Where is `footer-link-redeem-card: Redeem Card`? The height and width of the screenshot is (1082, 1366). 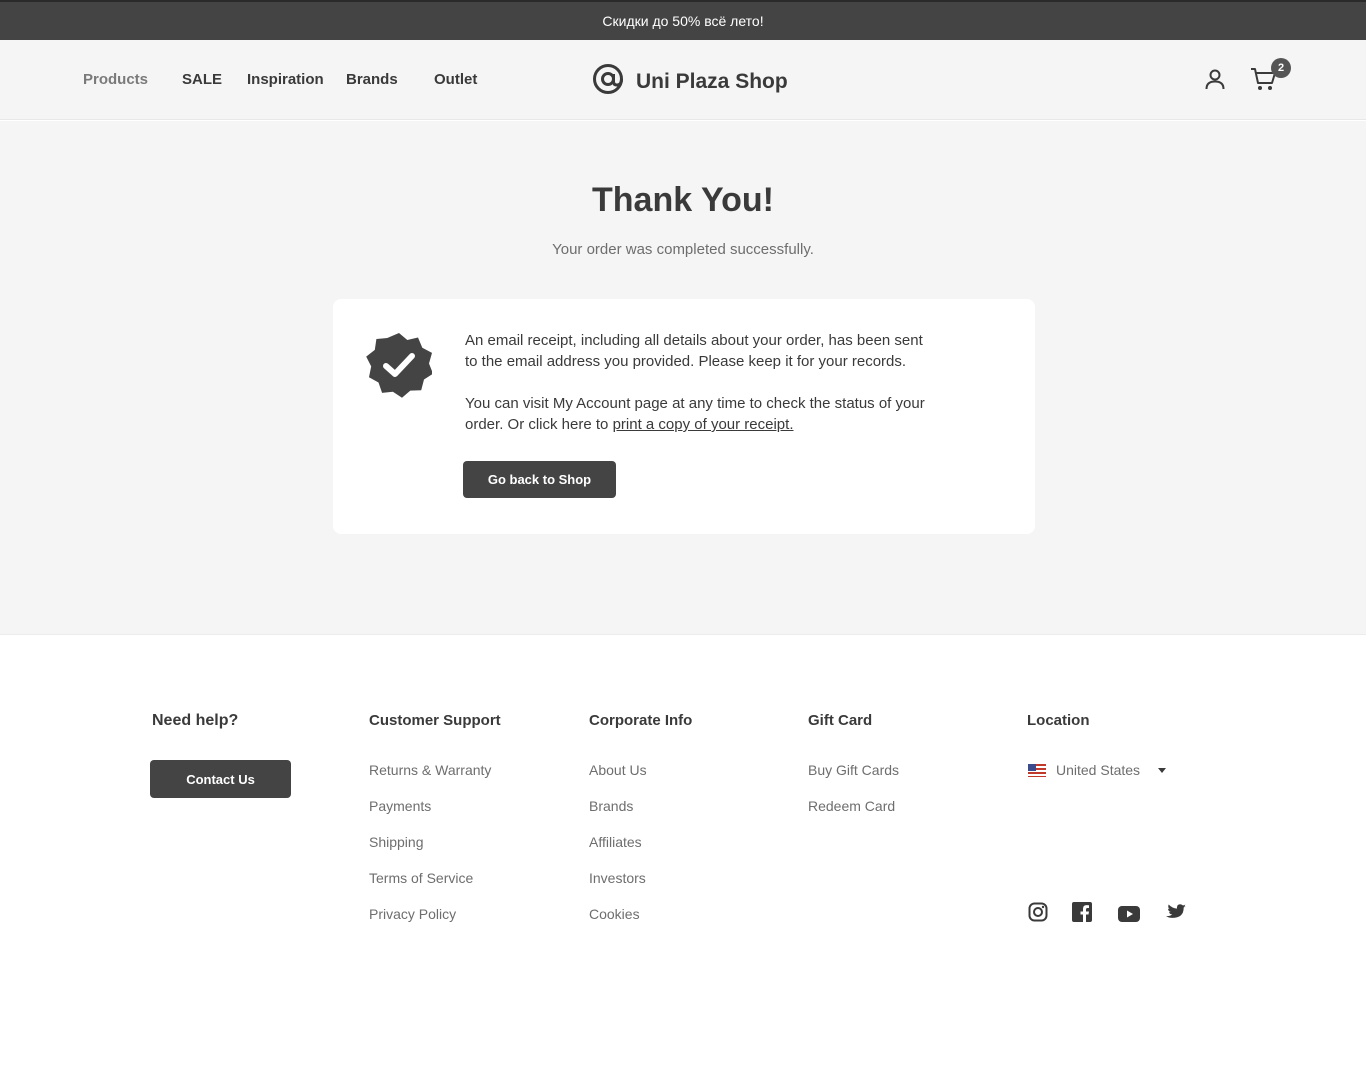
footer-link-redeem-card: Redeem Card is located at coordinates (851, 806).